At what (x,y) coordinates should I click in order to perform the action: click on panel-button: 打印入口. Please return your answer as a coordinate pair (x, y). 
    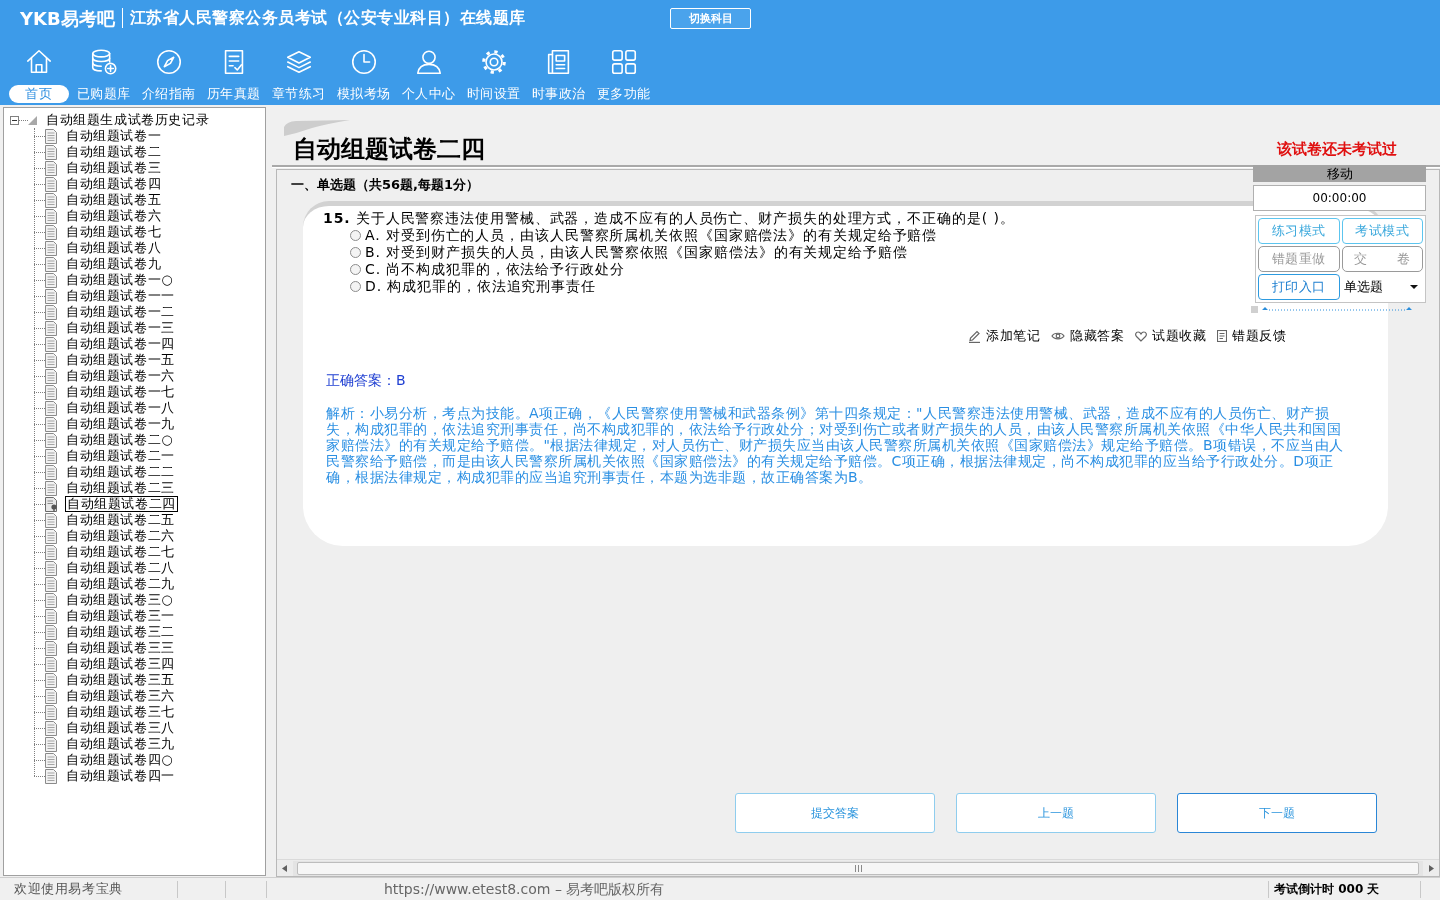
    Looking at the image, I should click on (1299, 287).